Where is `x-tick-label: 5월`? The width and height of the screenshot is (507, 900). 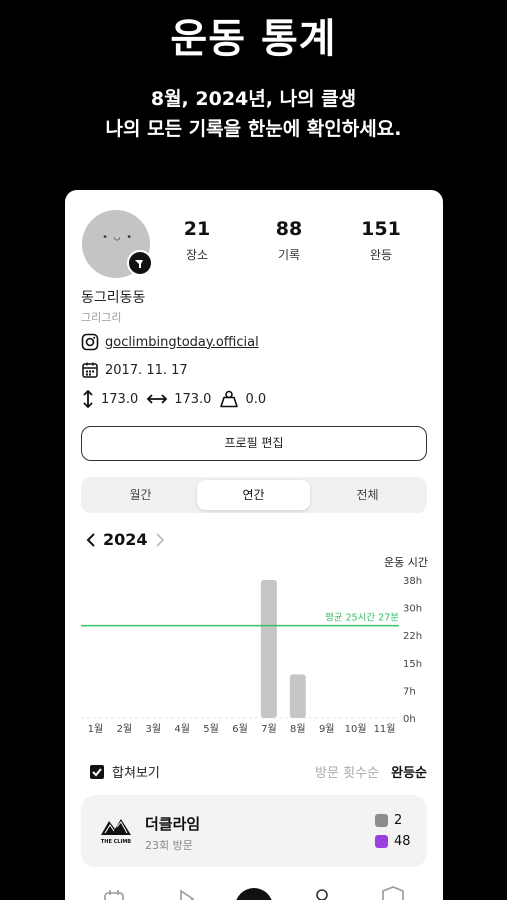
x-tick-label: 5월 is located at coordinates (211, 729).